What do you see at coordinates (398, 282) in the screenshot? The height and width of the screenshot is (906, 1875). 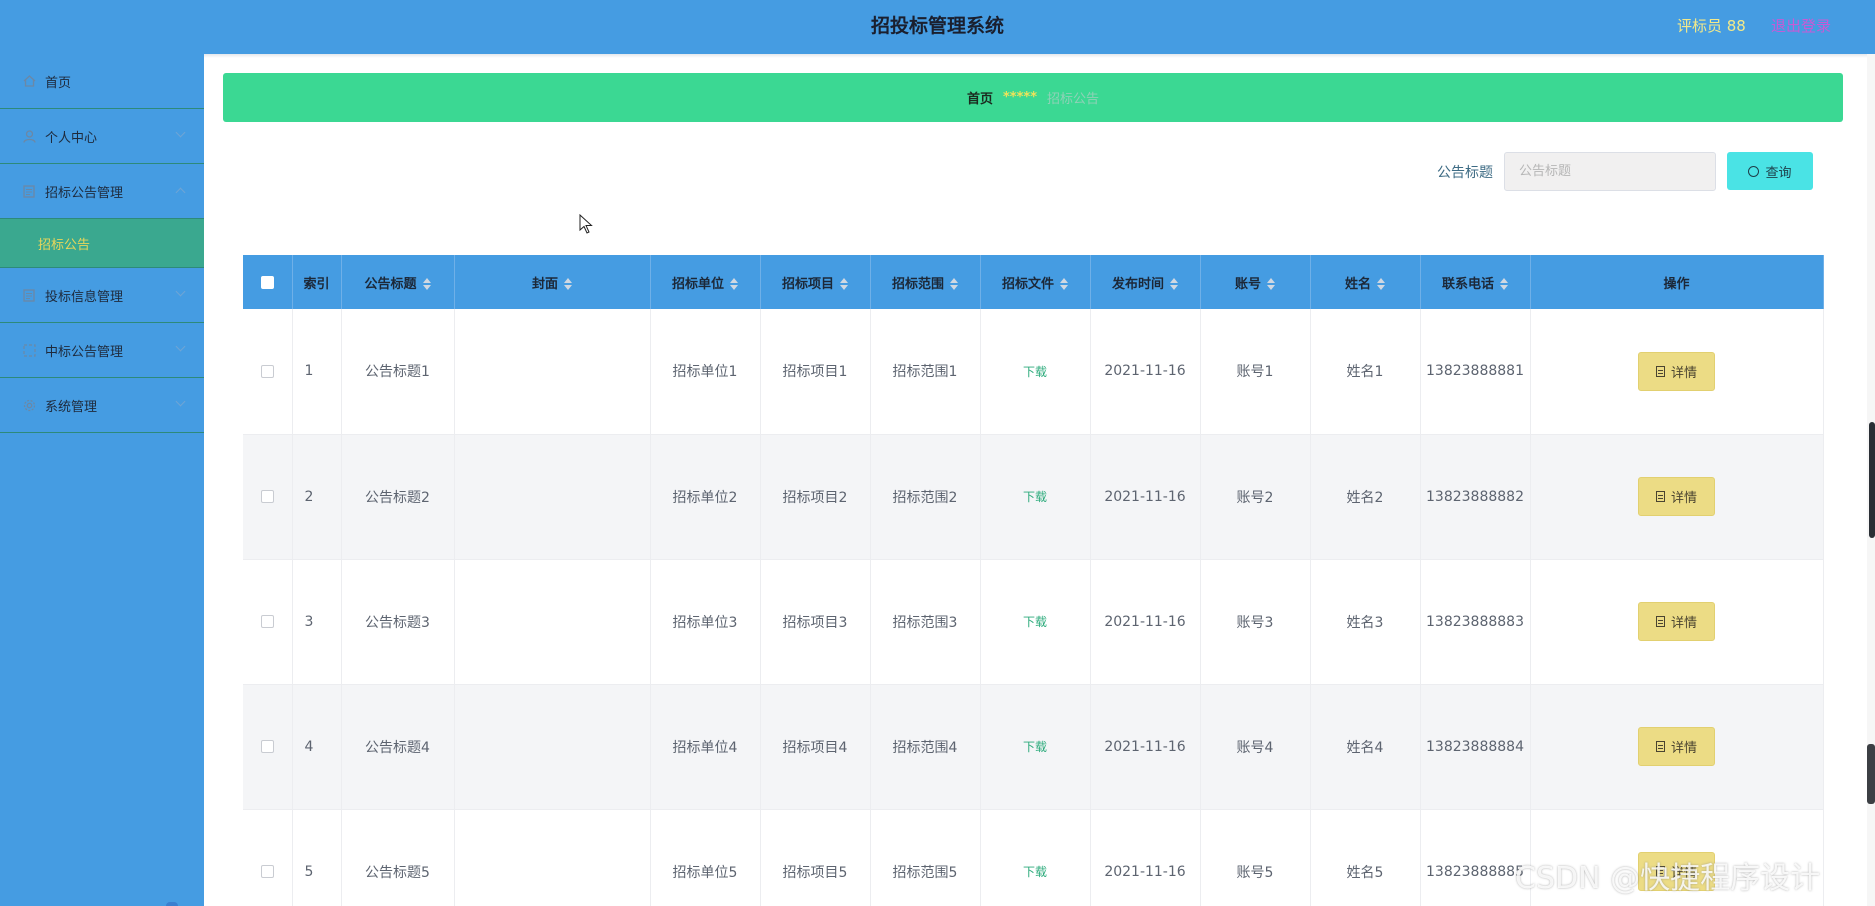 I see `column-header-title: 公告标题` at bounding box center [398, 282].